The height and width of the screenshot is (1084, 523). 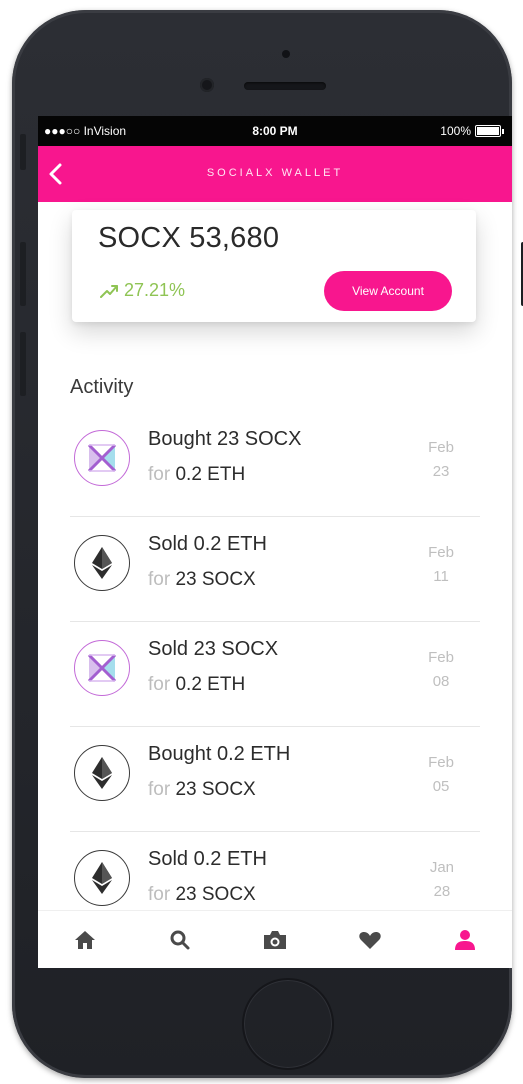 What do you see at coordinates (225, 439) in the screenshot?
I see `activity-title: Bought 23 SOCX` at bounding box center [225, 439].